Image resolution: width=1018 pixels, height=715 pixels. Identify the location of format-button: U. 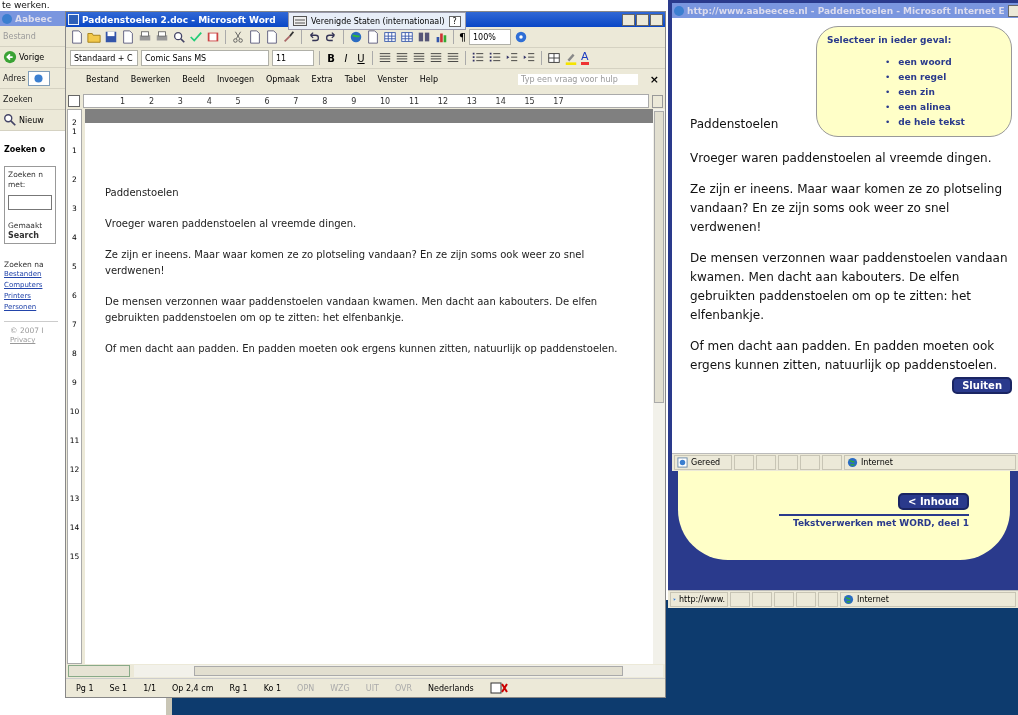
(361, 58).